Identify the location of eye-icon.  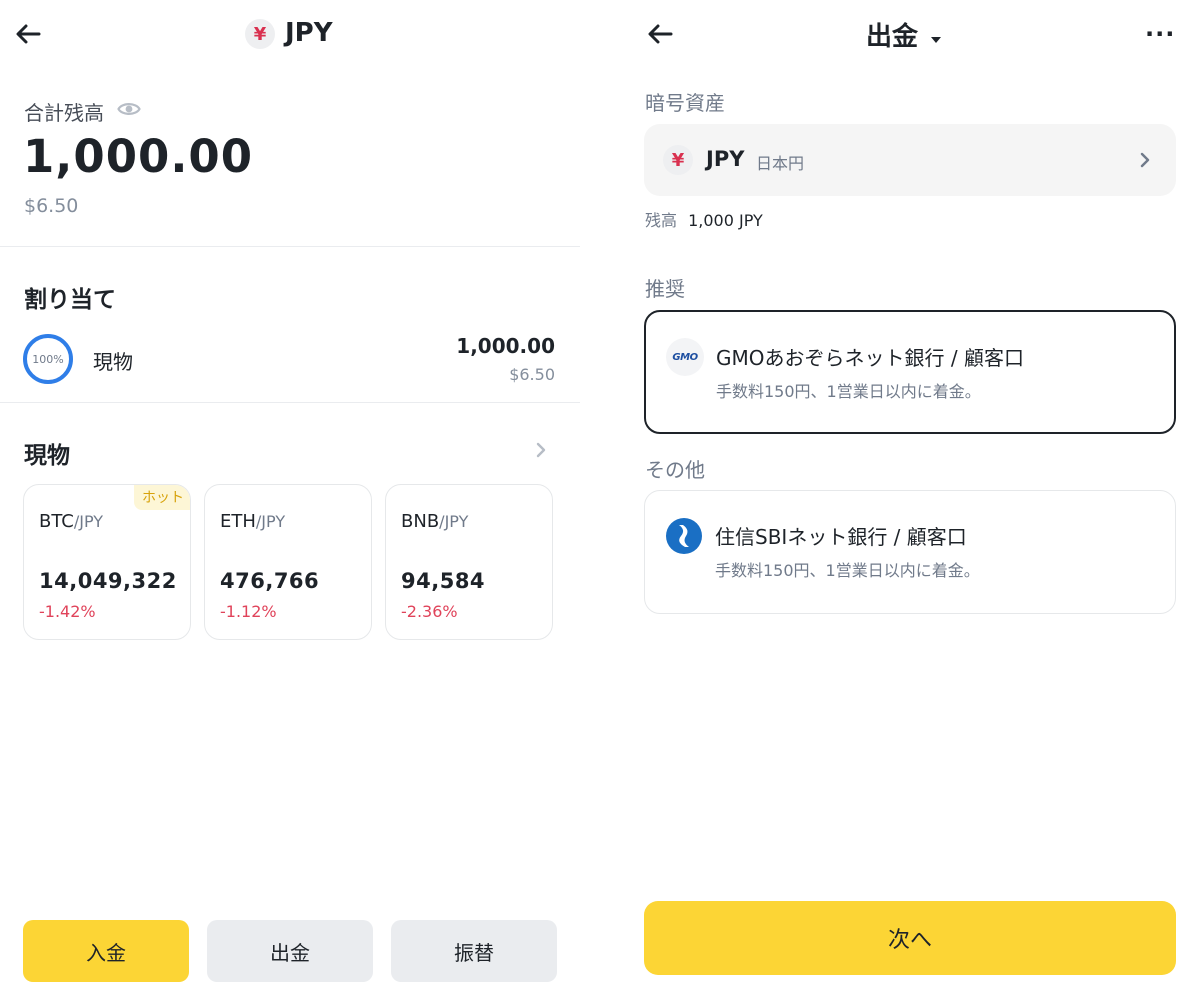
(129, 109).